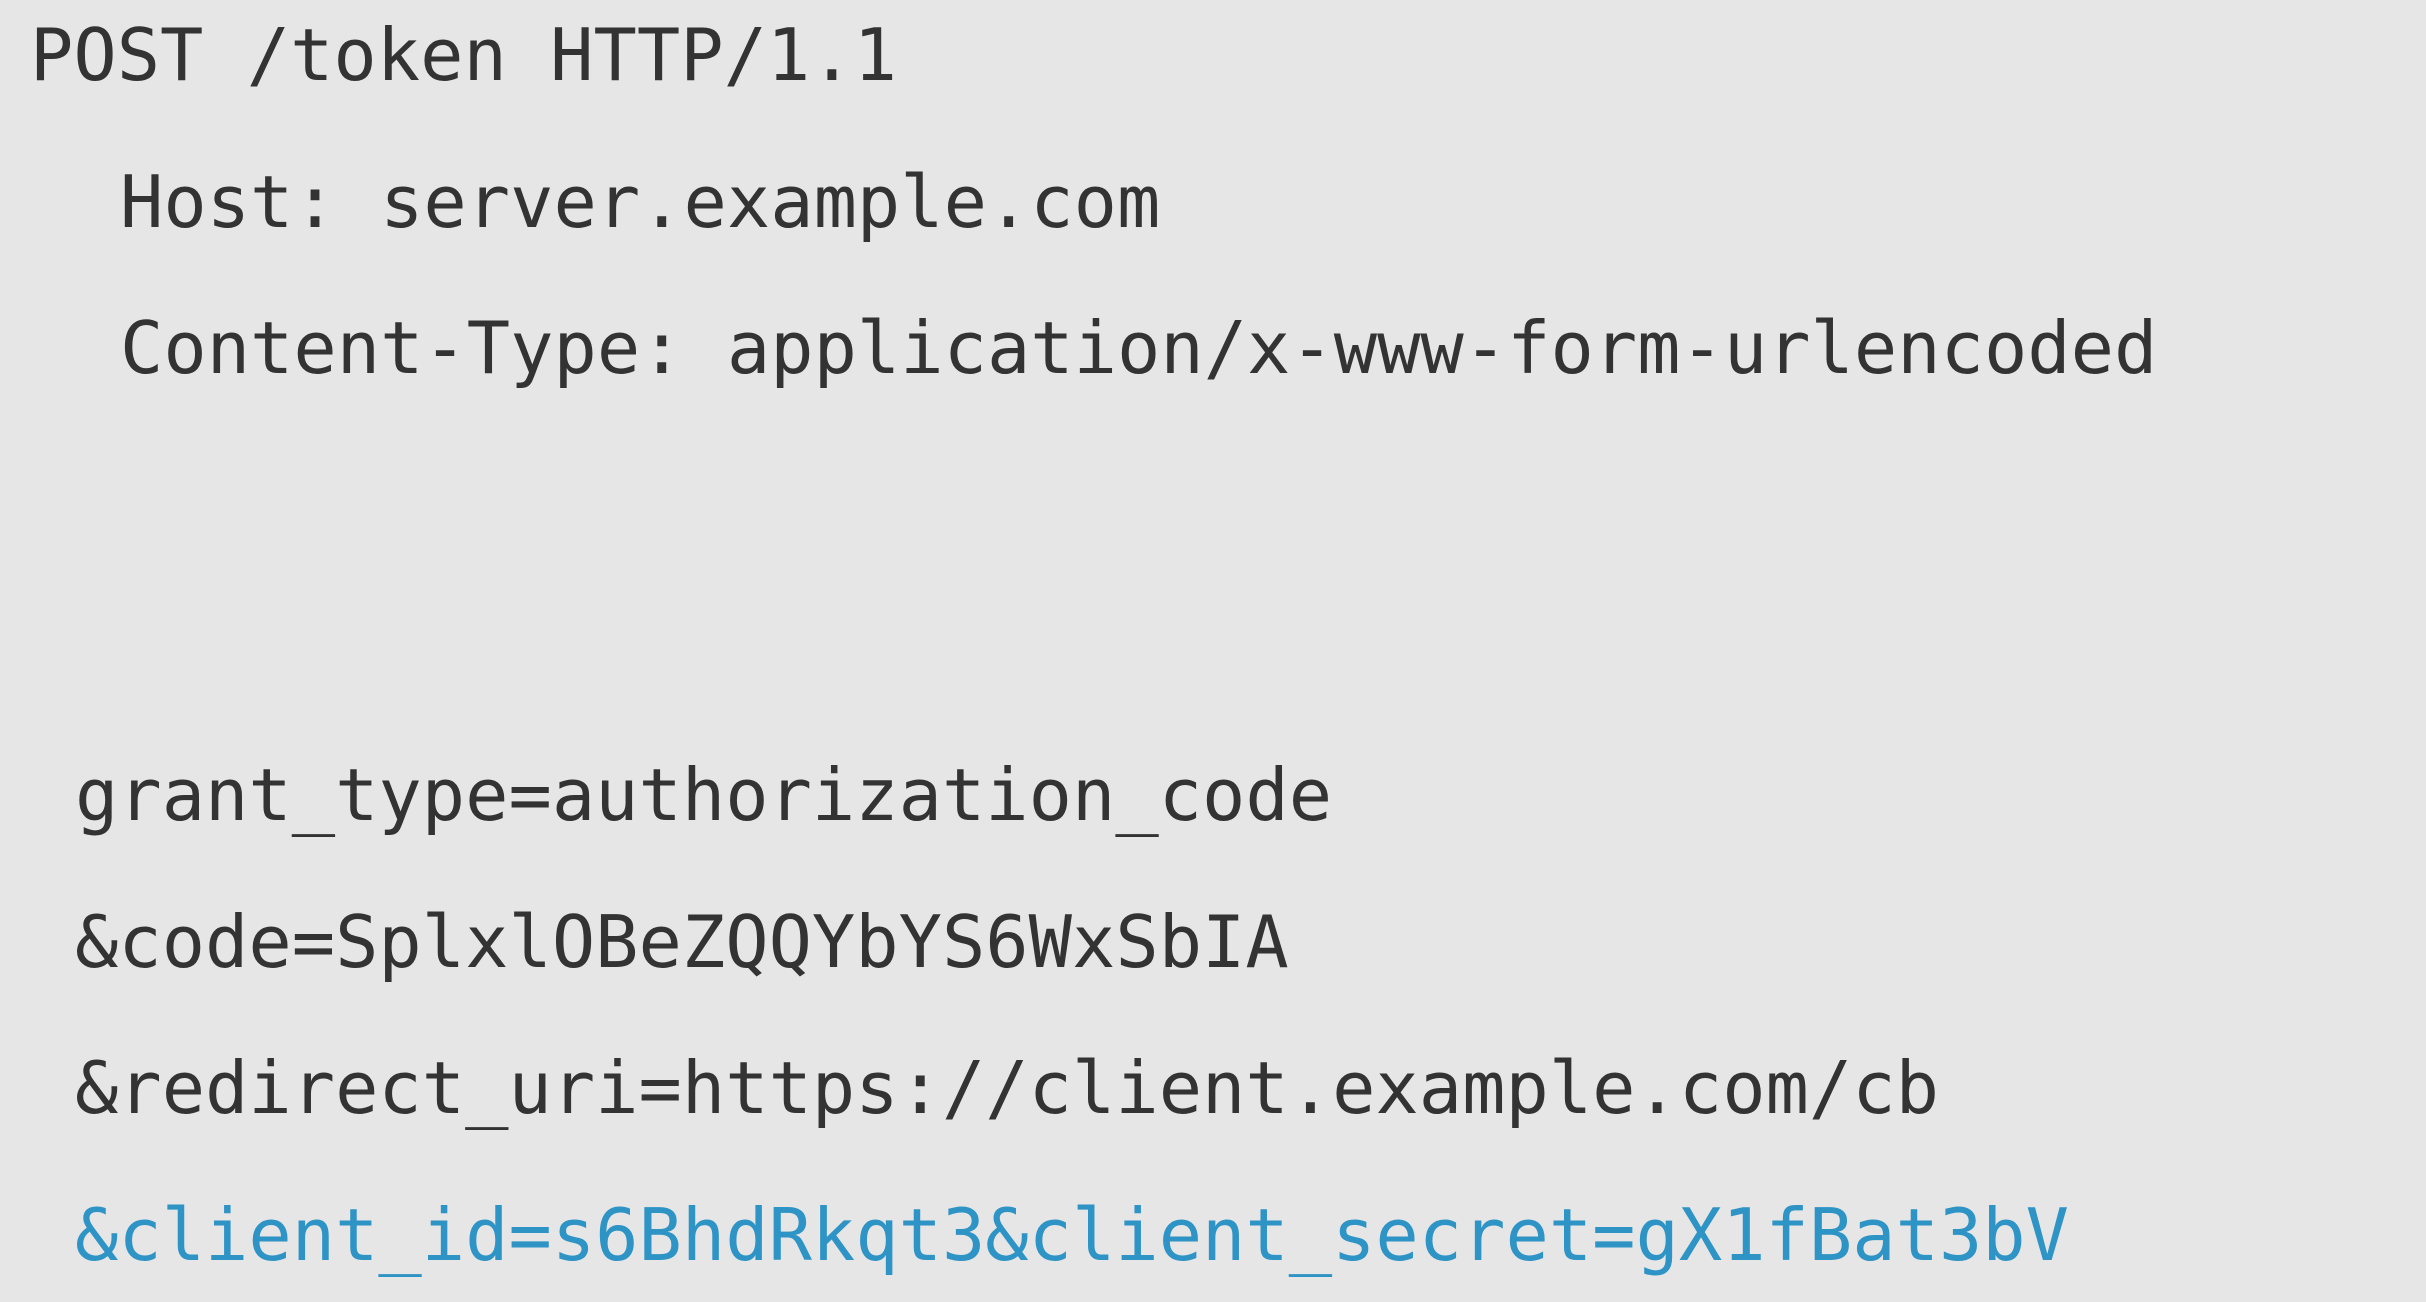 This screenshot has height=1302, width=2426. I want to click on body-grant-type: grant_type=authorization_code, so click(704, 795).